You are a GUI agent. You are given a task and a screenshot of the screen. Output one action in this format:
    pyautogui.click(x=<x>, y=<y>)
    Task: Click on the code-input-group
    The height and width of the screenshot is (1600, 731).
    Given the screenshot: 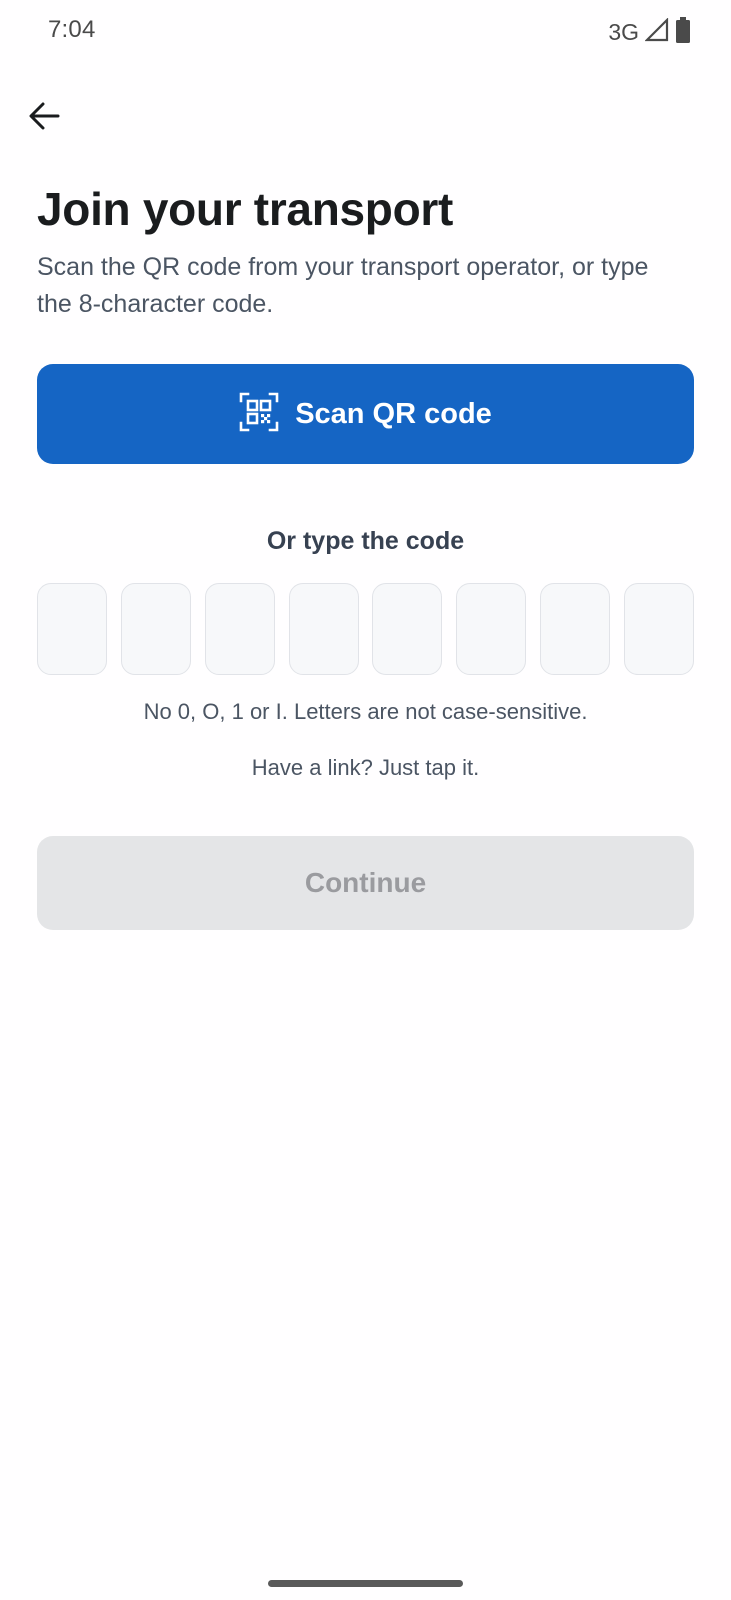 What is the action you would take?
    pyautogui.click(x=365, y=630)
    